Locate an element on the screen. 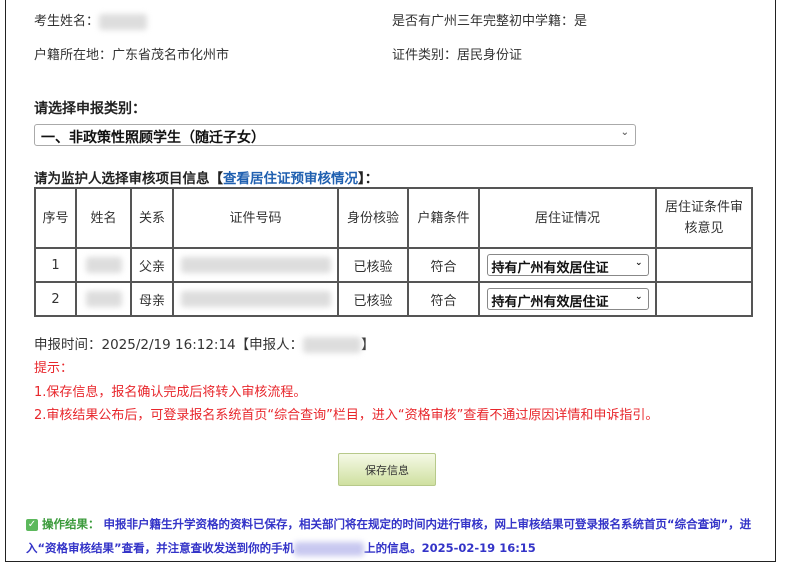  row-relation: 父亲 is located at coordinates (152, 265).